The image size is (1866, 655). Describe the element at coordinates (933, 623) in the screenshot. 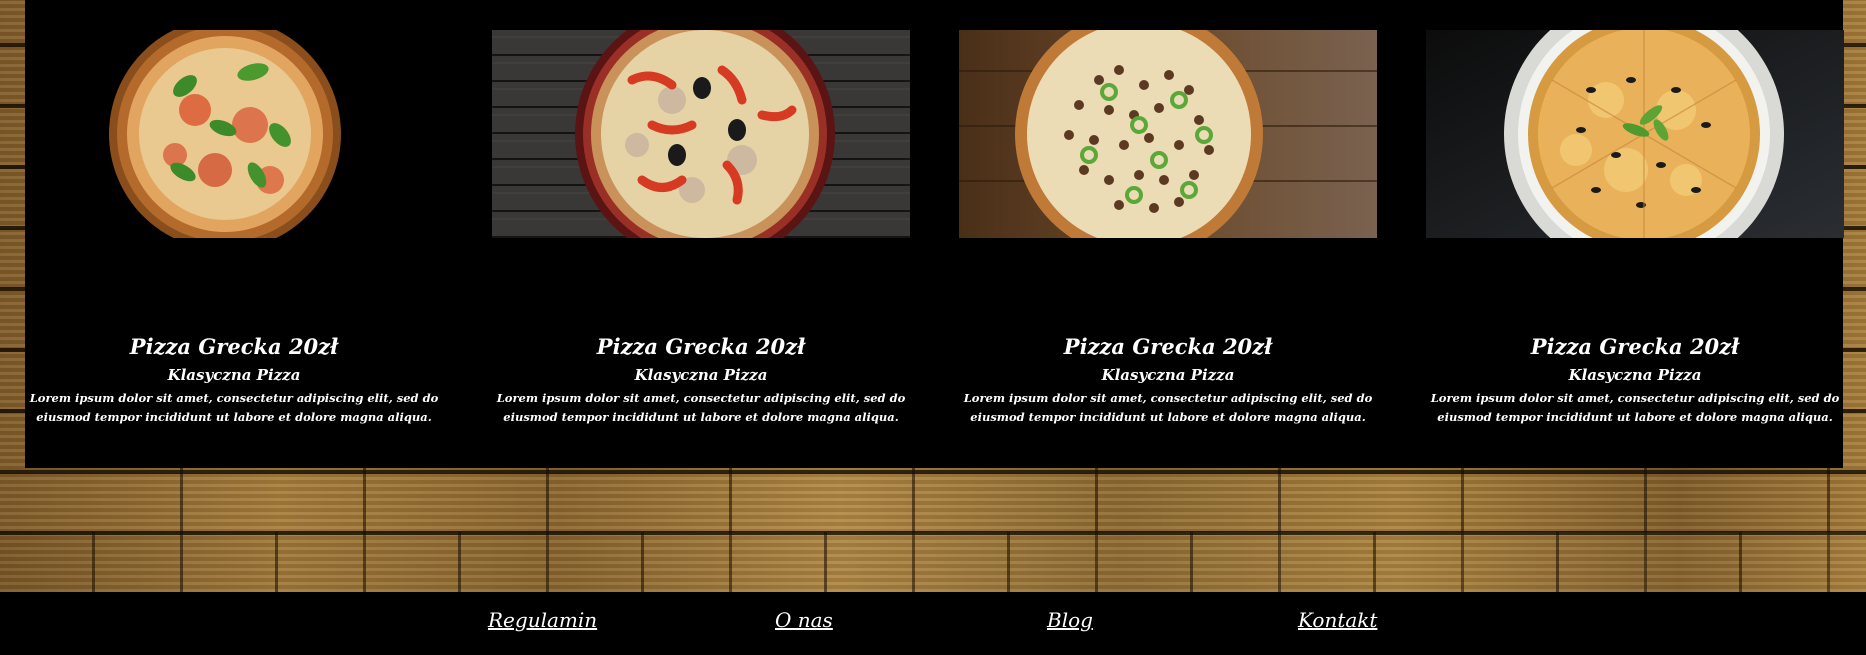

I see `footer: Regulamin O nas Blog Kontakt` at that location.